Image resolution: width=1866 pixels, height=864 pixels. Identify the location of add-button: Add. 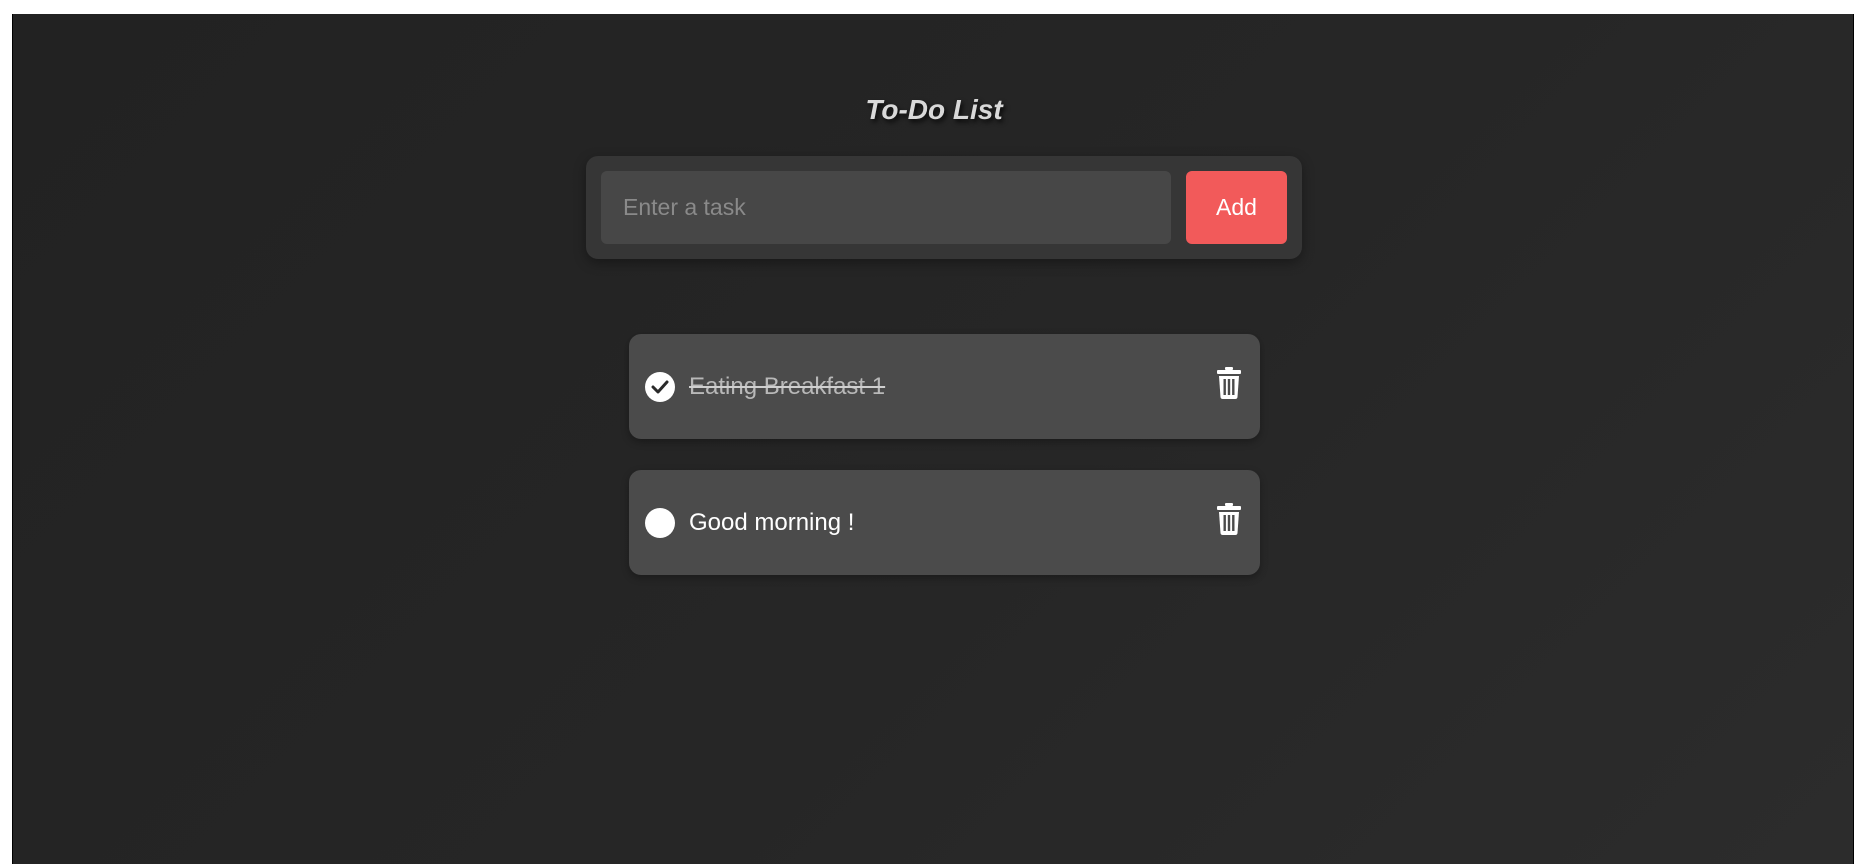
(1236, 207).